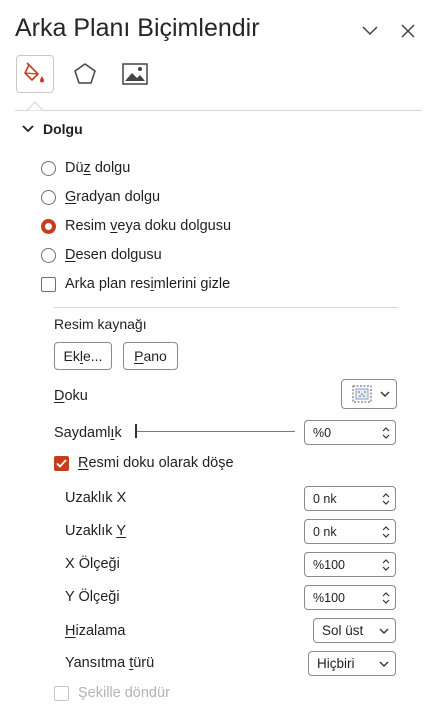  I want to click on task-pane-options-button, so click(370, 31).